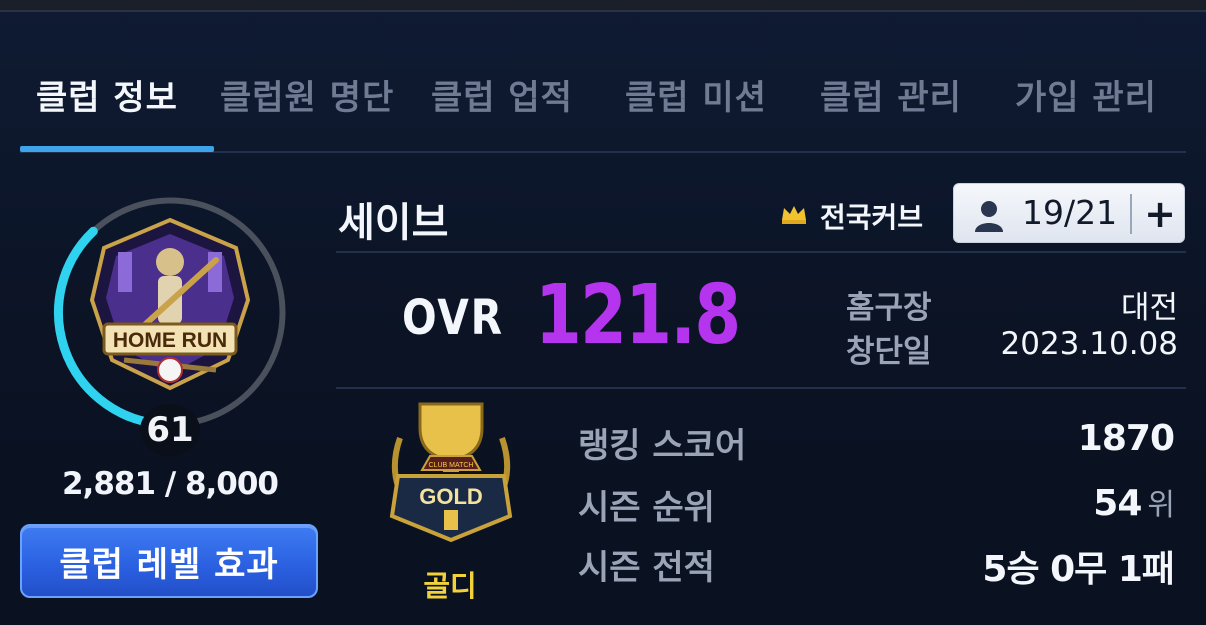 The image size is (1206, 625). I want to click on founded-date-value: 2023.10.08, so click(1089, 344).